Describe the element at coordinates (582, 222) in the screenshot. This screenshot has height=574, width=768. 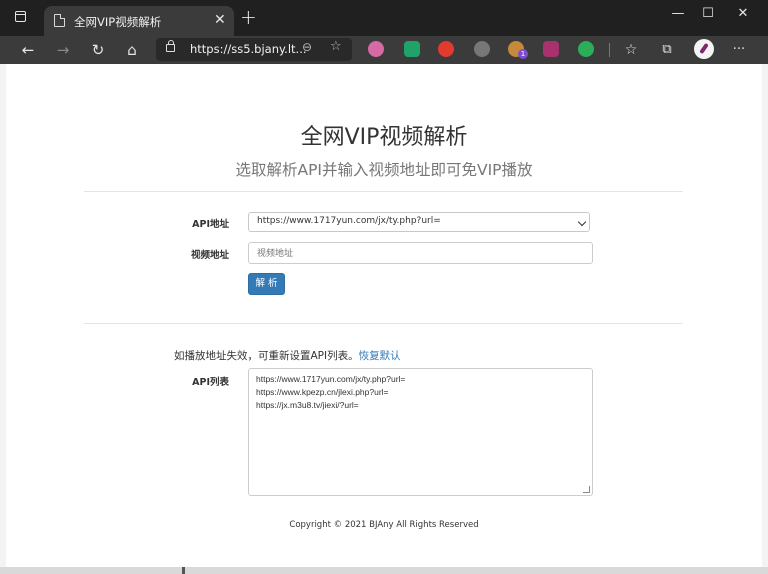
I see `chevron-down-icon` at that location.